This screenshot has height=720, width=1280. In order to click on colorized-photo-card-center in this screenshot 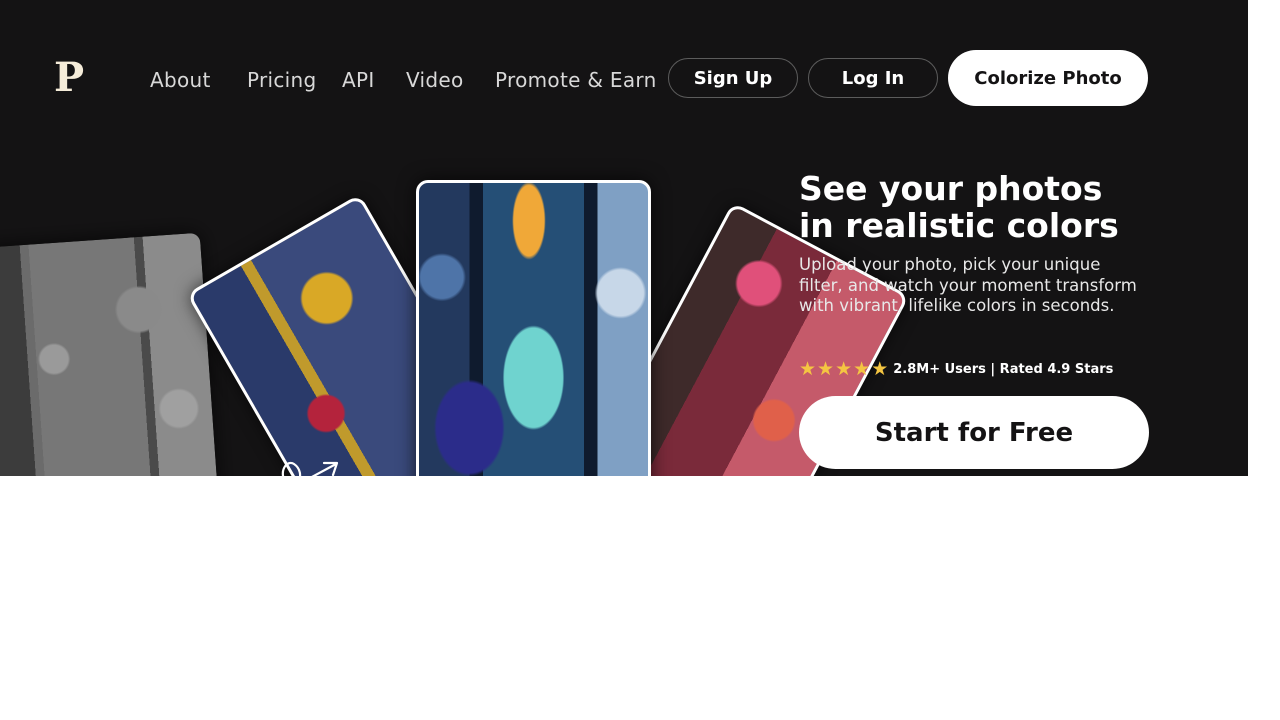, I will do `click(533, 328)`.